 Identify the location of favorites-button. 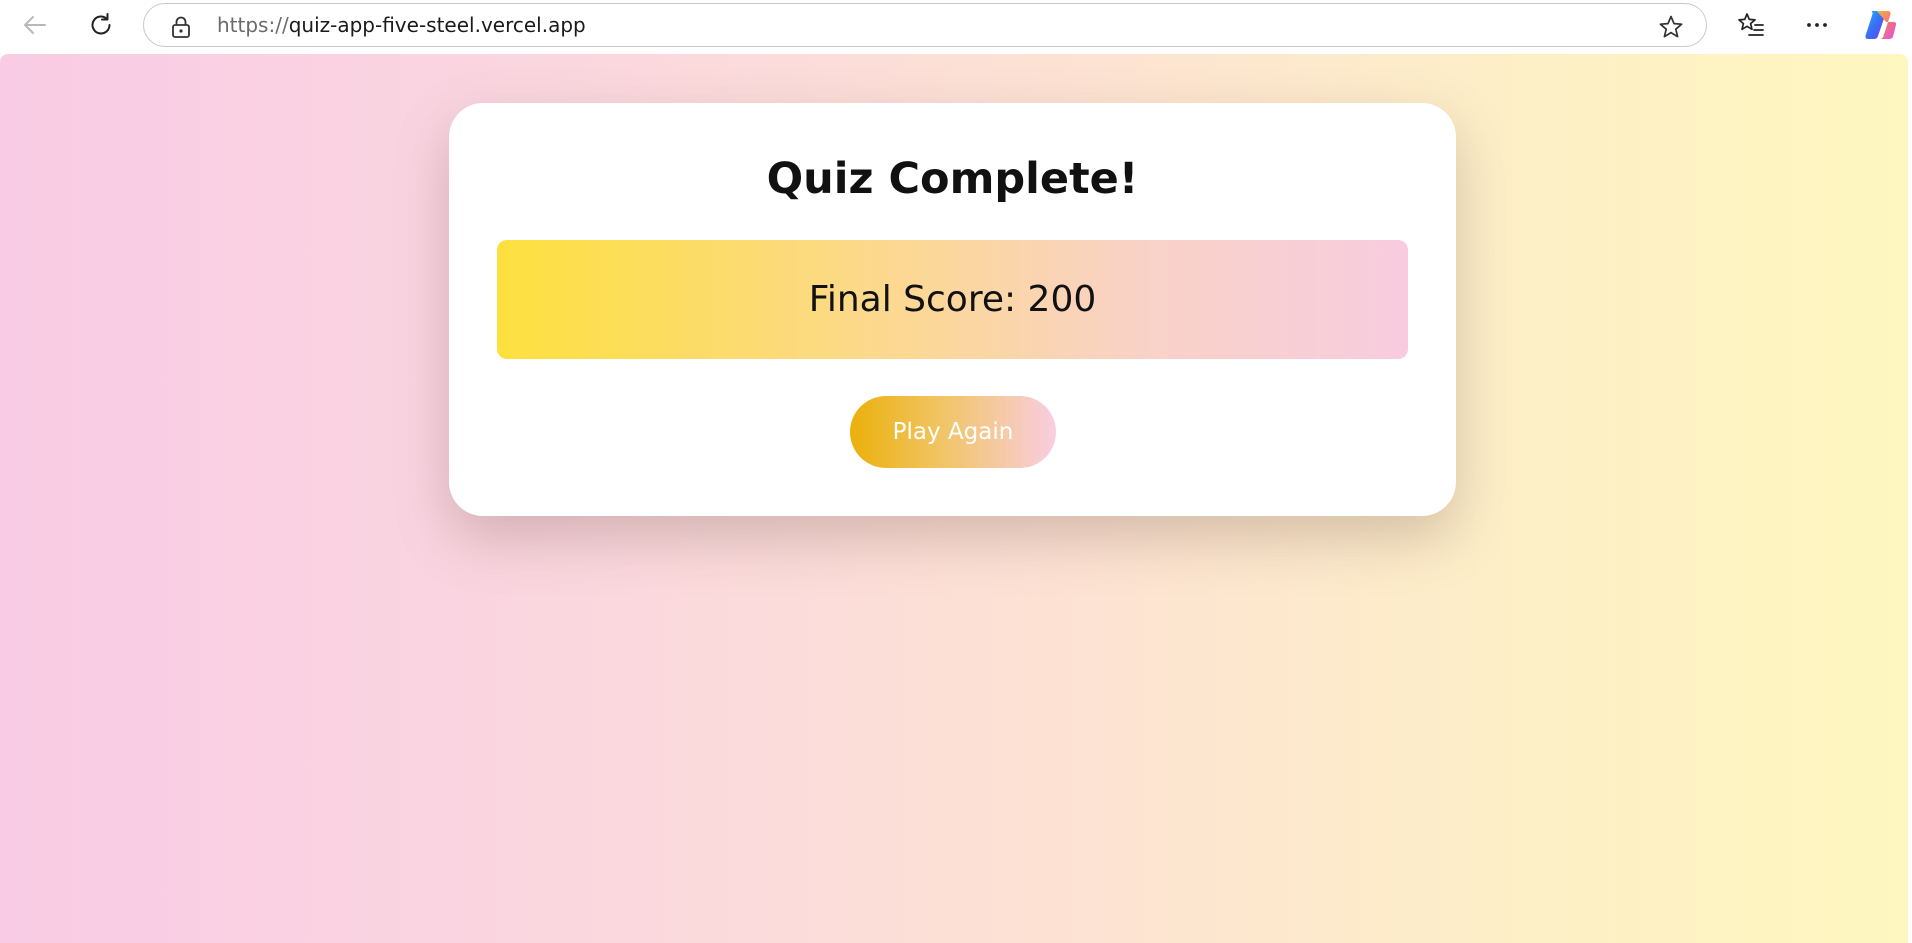
(1751, 25).